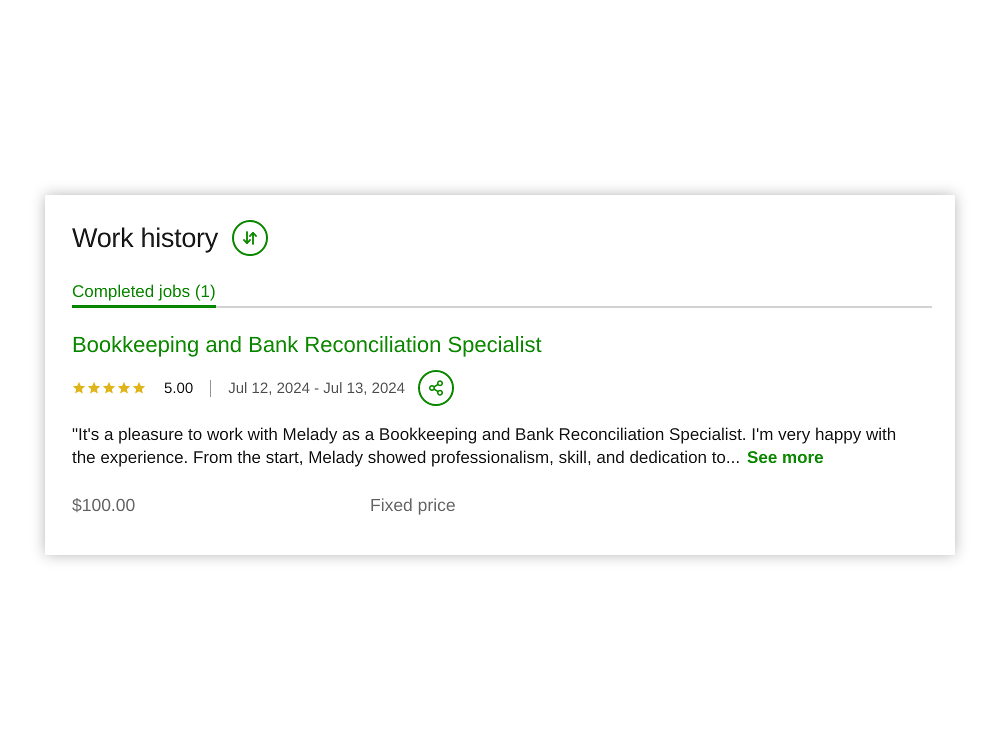 The height and width of the screenshot is (750, 1000). I want to click on section-title: Work history, so click(145, 238).